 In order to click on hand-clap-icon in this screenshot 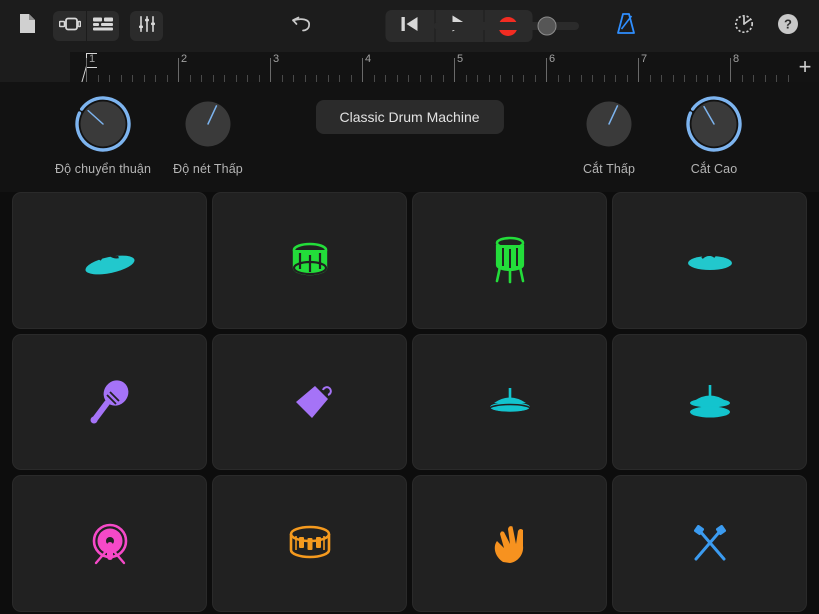, I will do `click(510, 544)`.